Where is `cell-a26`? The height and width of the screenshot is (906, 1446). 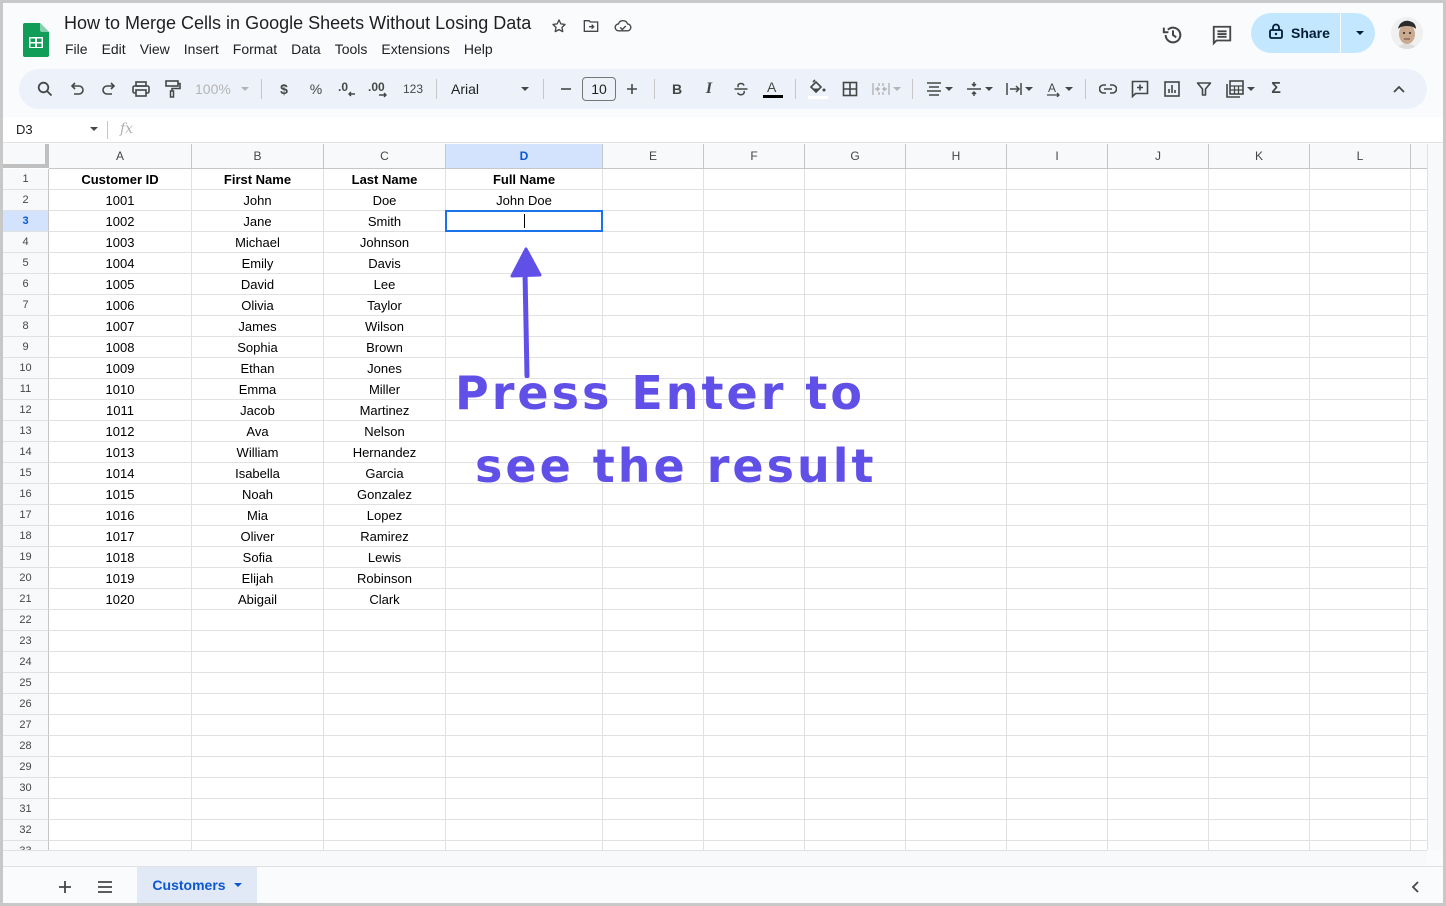 cell-a26 is located at coordinates (120, 704).